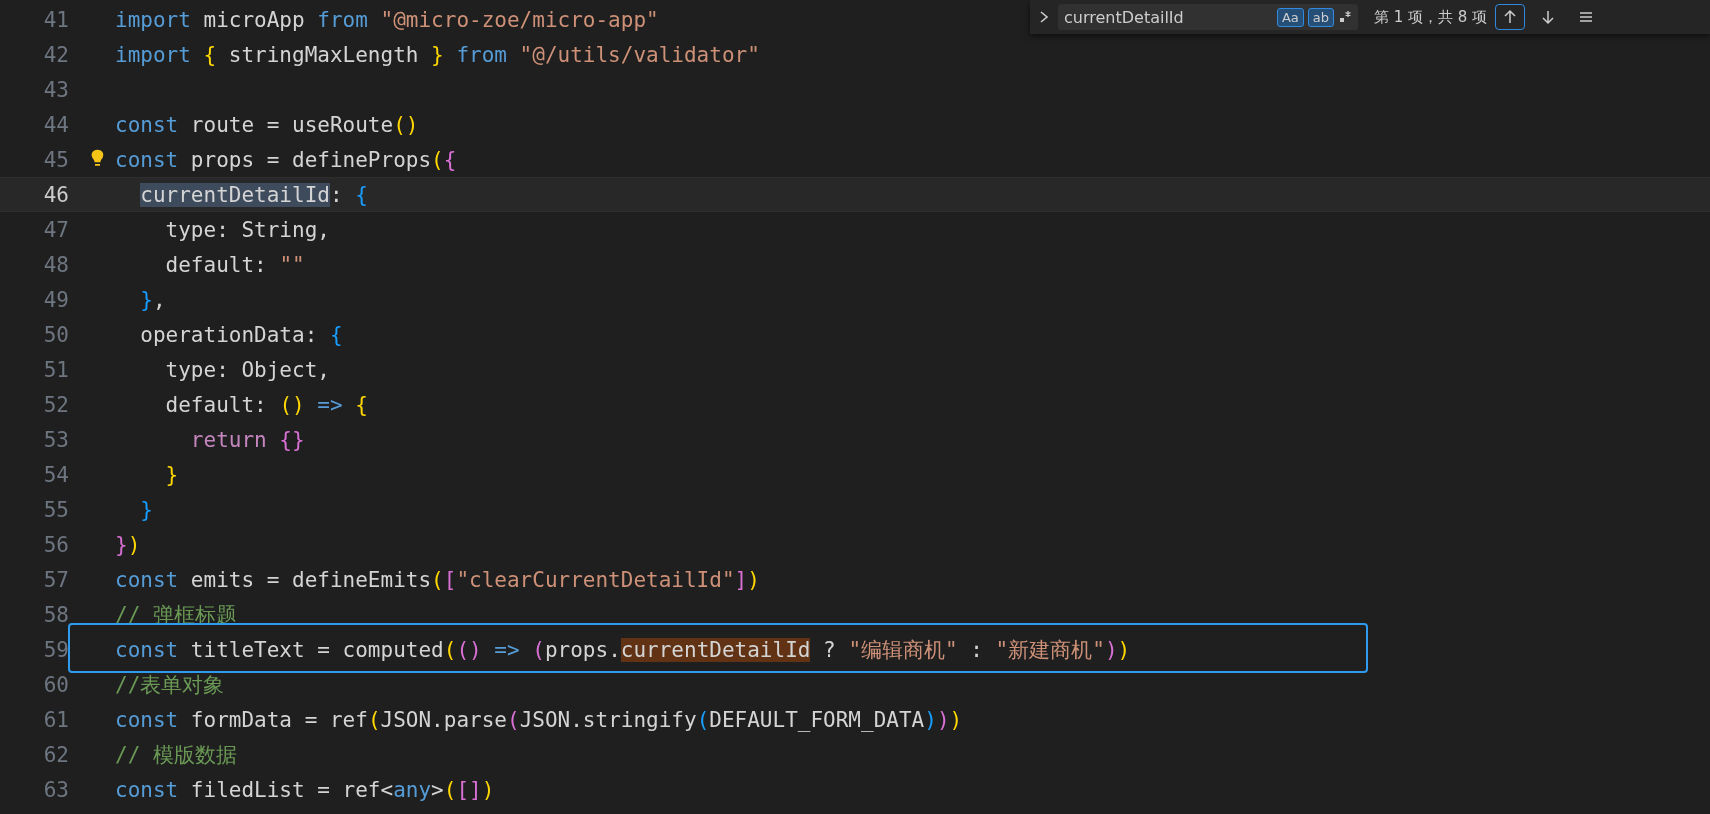 This screenshot has width=1710, height=814. I want to click on line-number: 49, so click(55, 299).